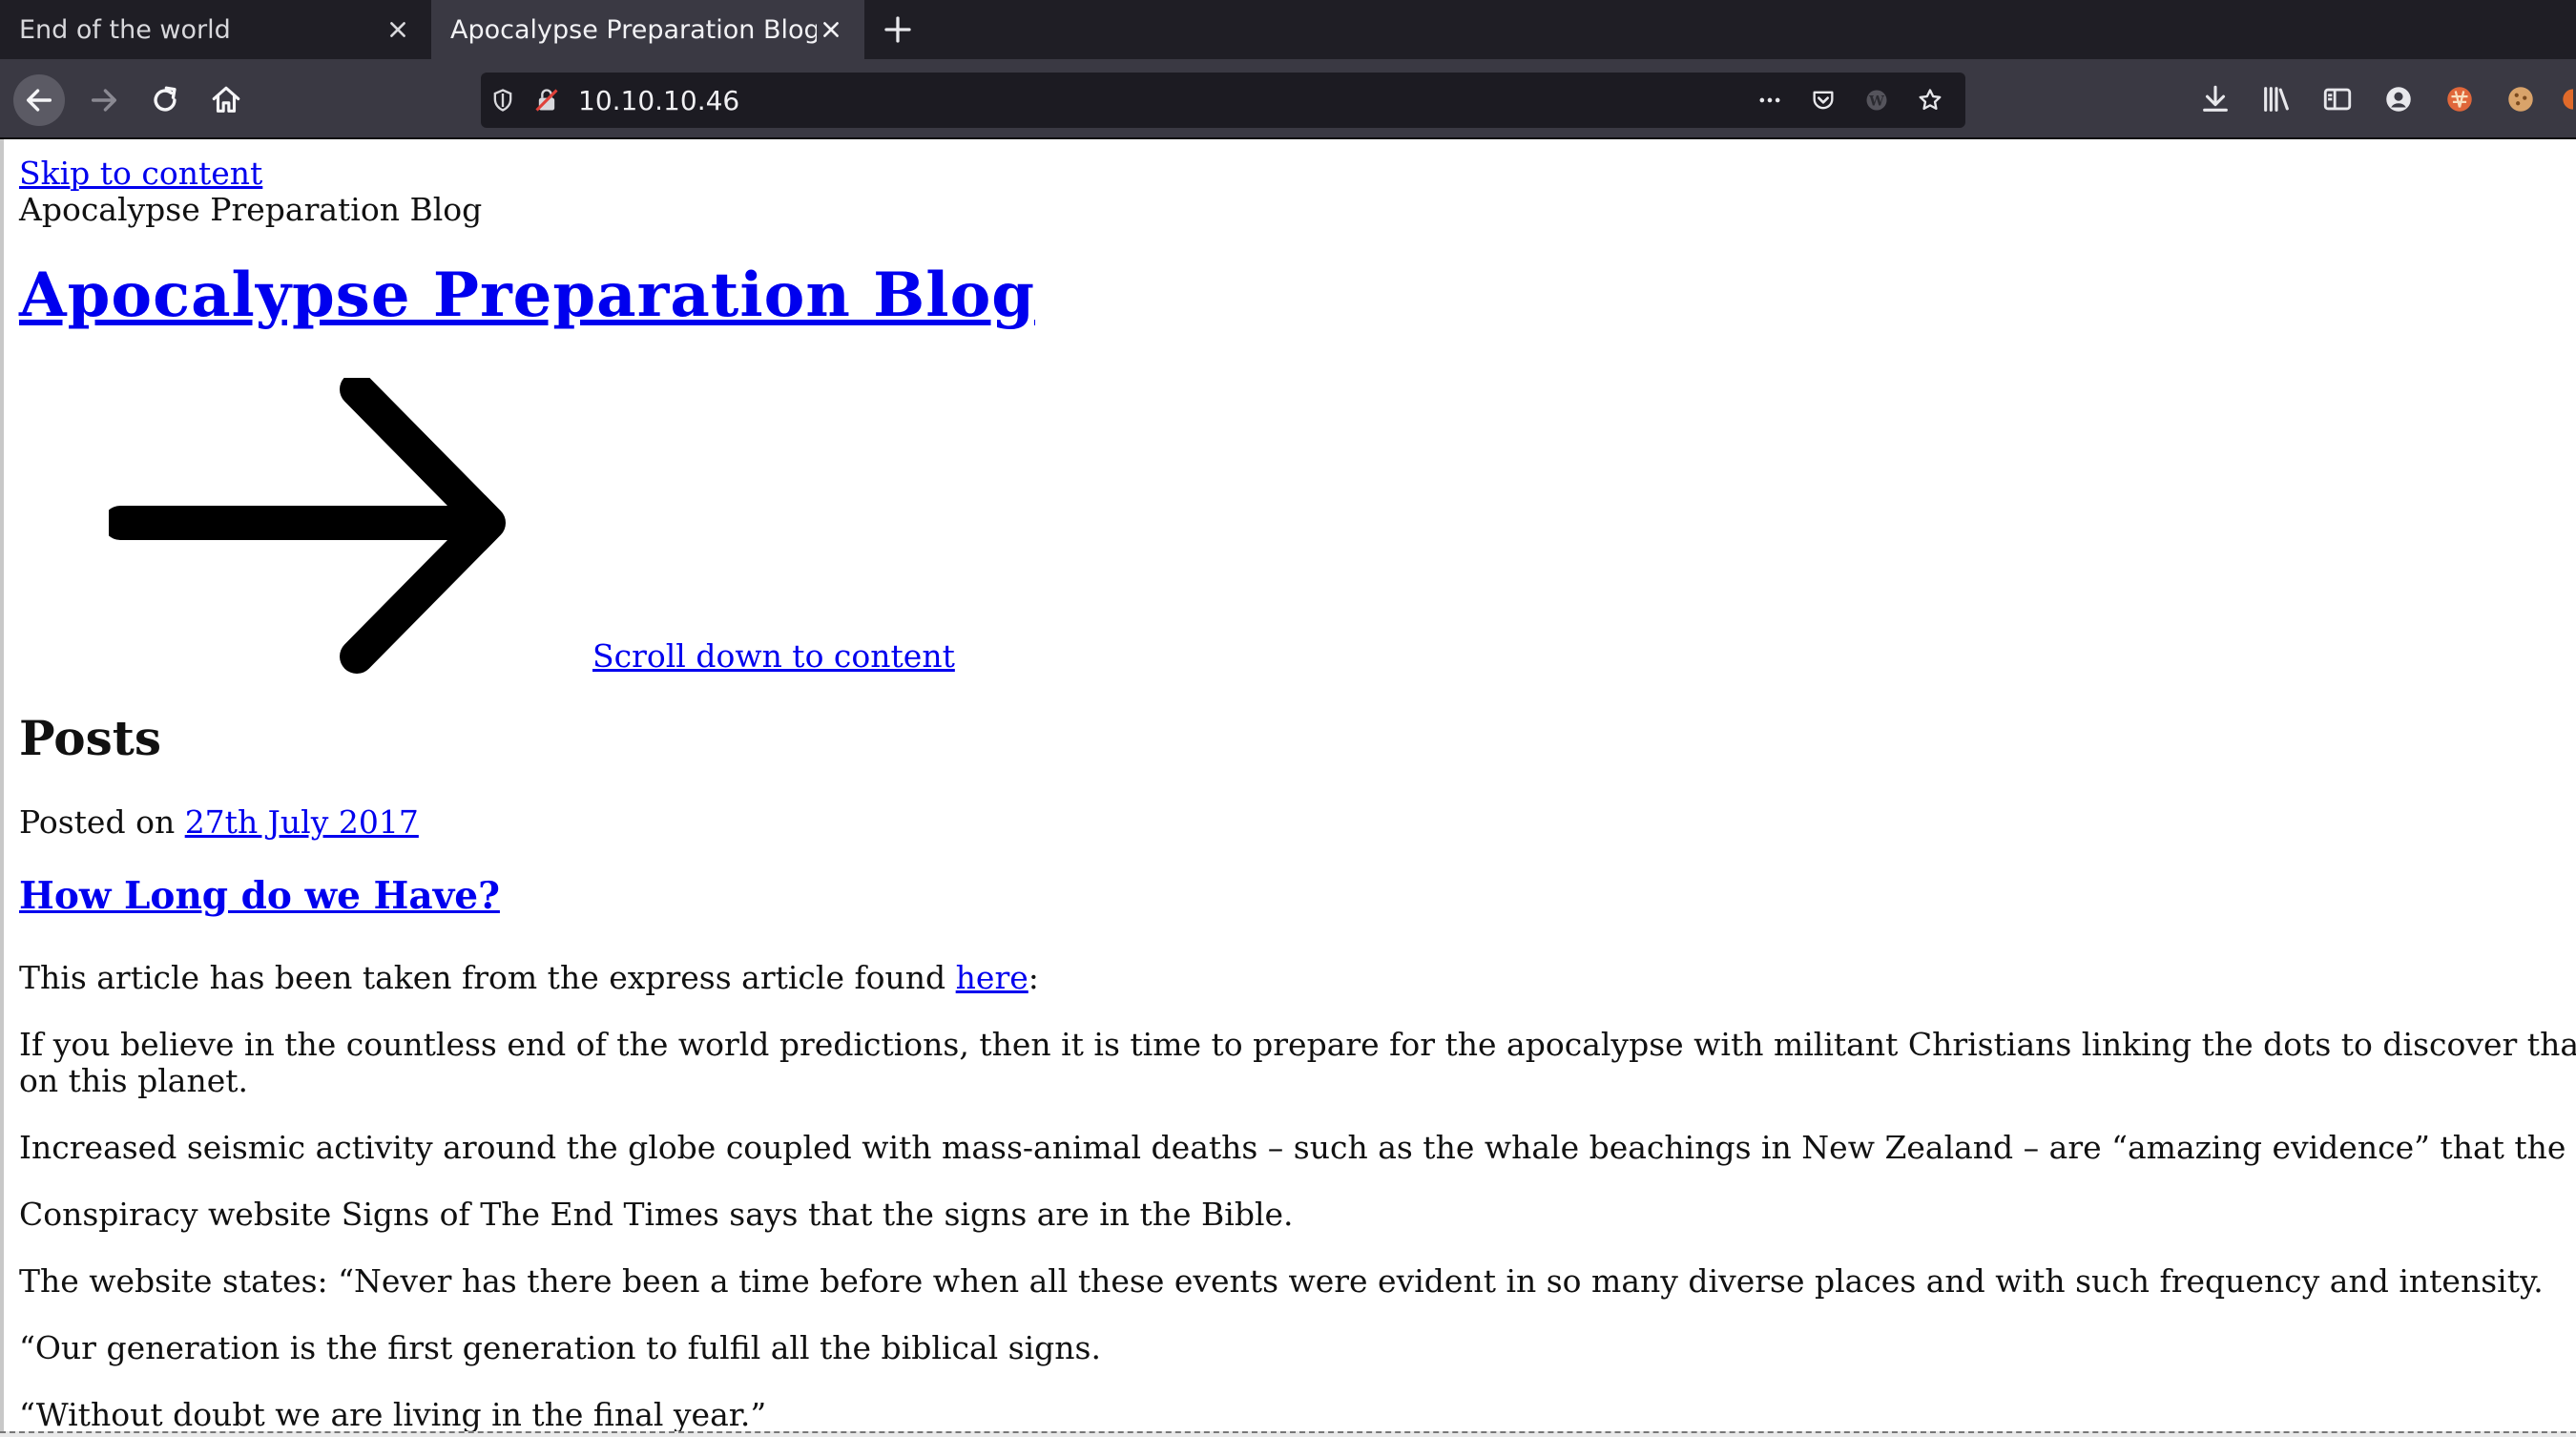 This screenshot has width=2576, height=1437. I want to click on wordpress-icon: W, so click(1877, 100).